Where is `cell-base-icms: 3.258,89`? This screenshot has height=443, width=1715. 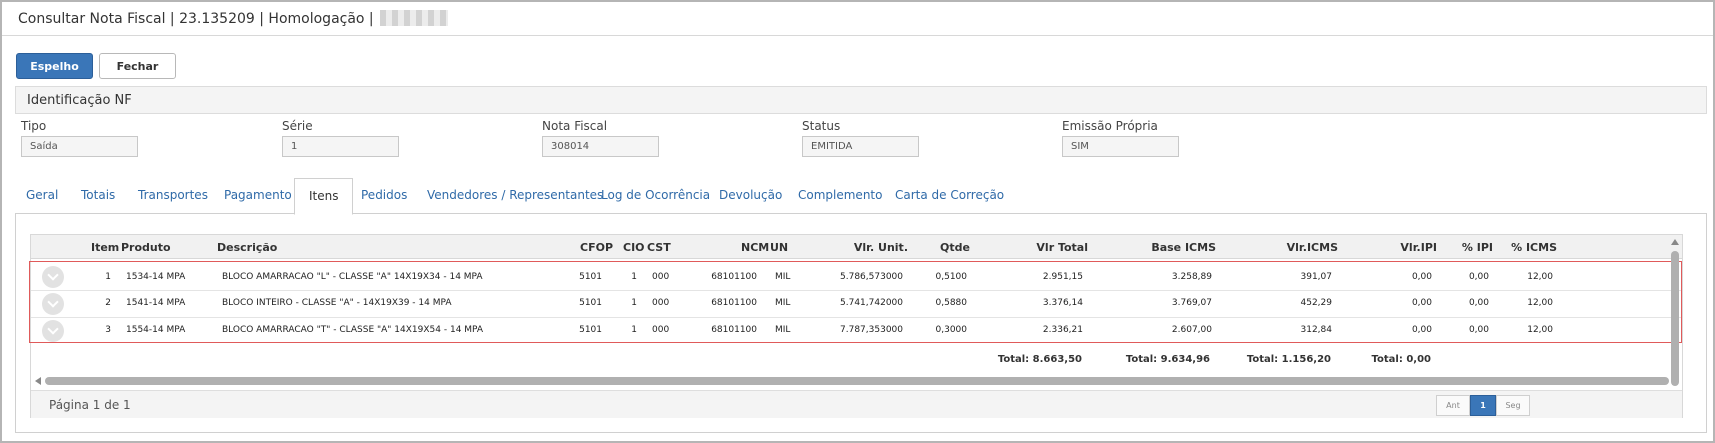
cell-base-icms: 3.258,89 is located at coordinates (1191, 277).